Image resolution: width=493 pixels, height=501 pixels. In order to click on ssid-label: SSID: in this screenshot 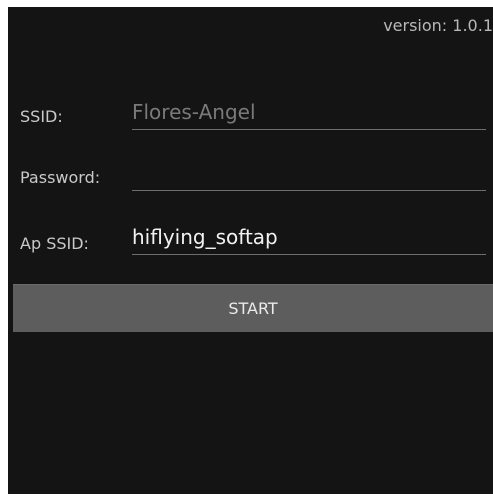, I will do `click(41, 116)`.